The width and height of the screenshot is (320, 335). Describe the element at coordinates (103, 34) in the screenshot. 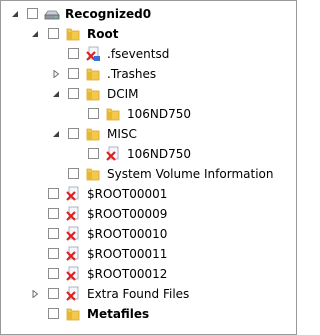

I see `tree-row-label: Root` at that location.